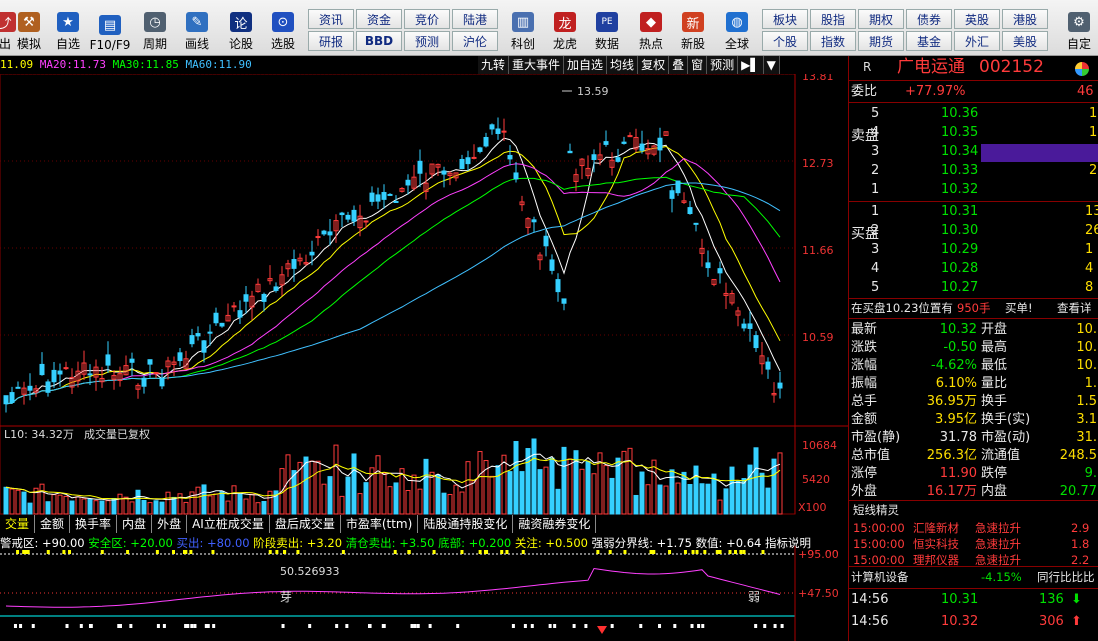  I want to click on sector-row: 计算机设备 -4.15% 同行比比比, so click(973, 577).